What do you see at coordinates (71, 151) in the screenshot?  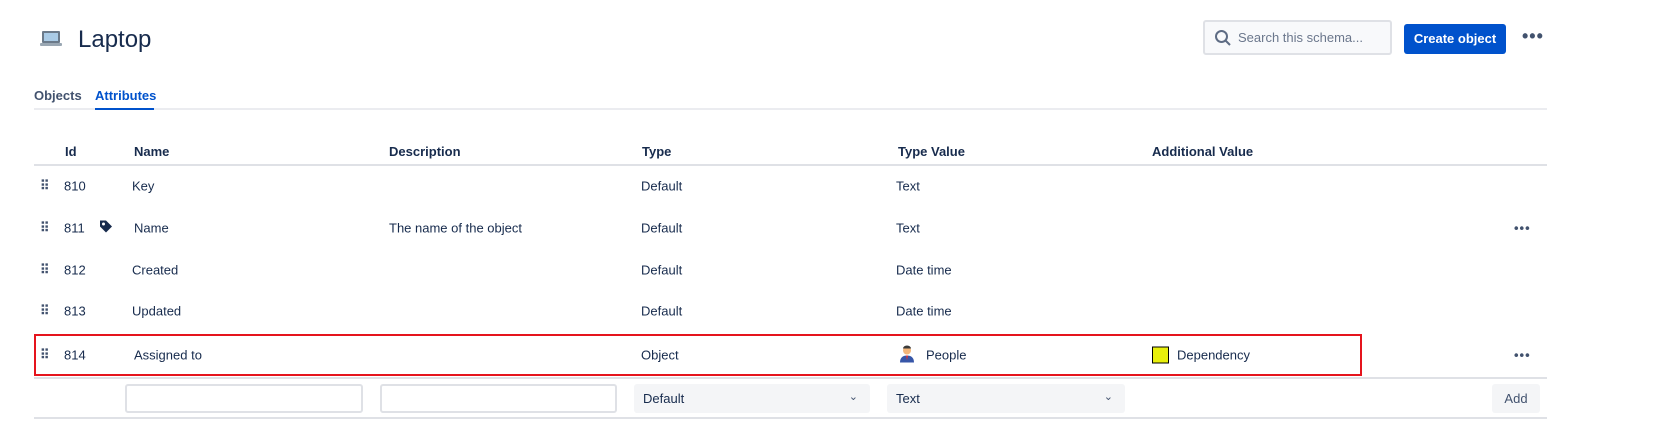 I see `column-header-id: Id` at bounding box center [71, 151].